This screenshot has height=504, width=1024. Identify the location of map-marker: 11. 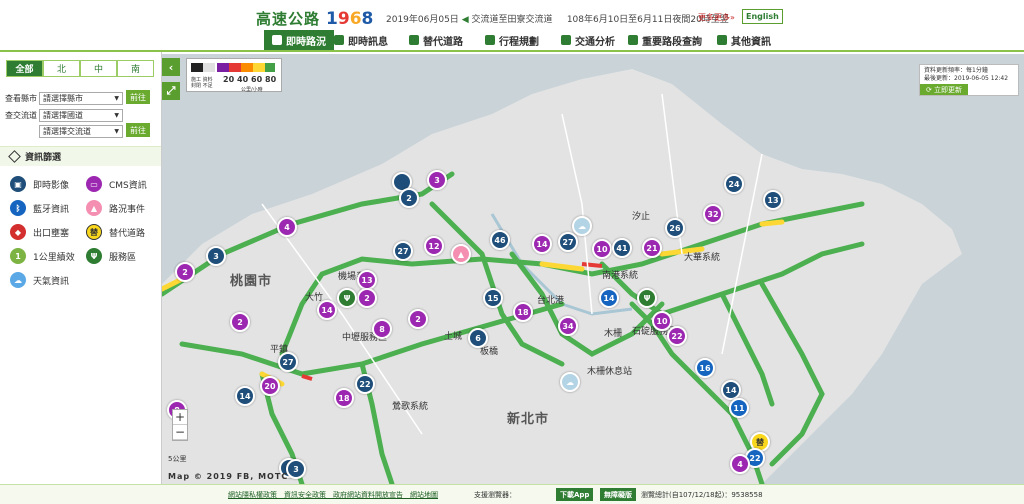
(739, 408).